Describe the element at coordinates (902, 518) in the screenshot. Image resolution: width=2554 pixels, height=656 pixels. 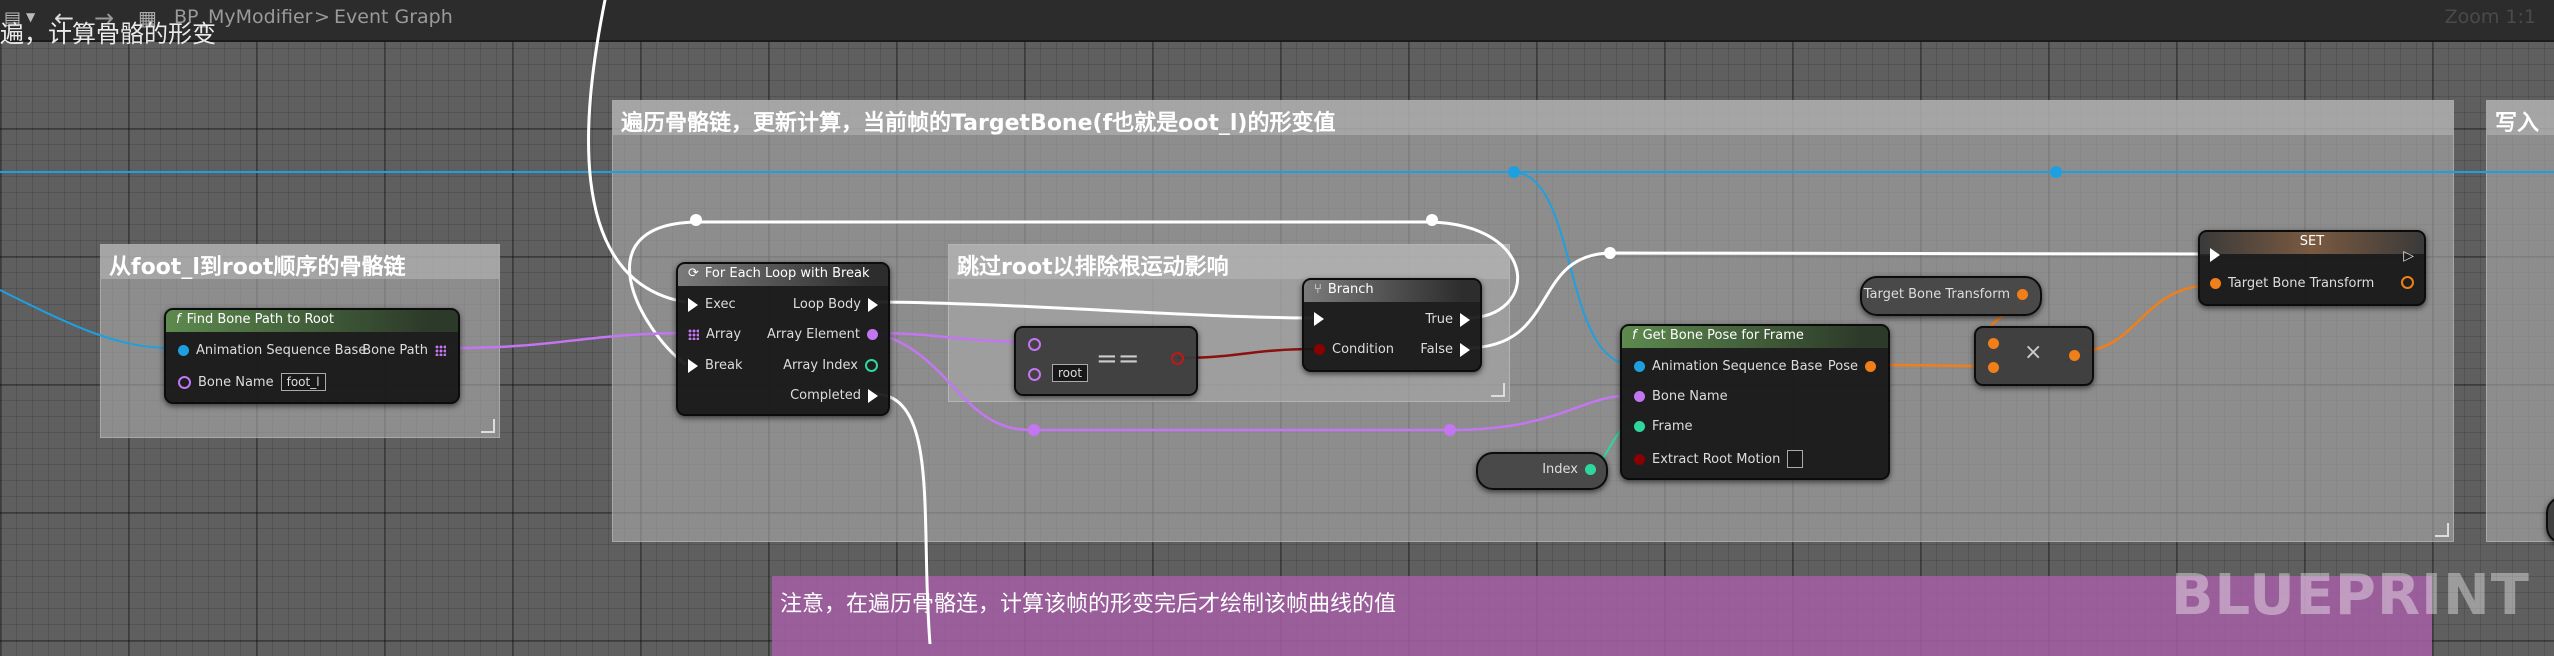
I see `exec-wire-completed` at that location.